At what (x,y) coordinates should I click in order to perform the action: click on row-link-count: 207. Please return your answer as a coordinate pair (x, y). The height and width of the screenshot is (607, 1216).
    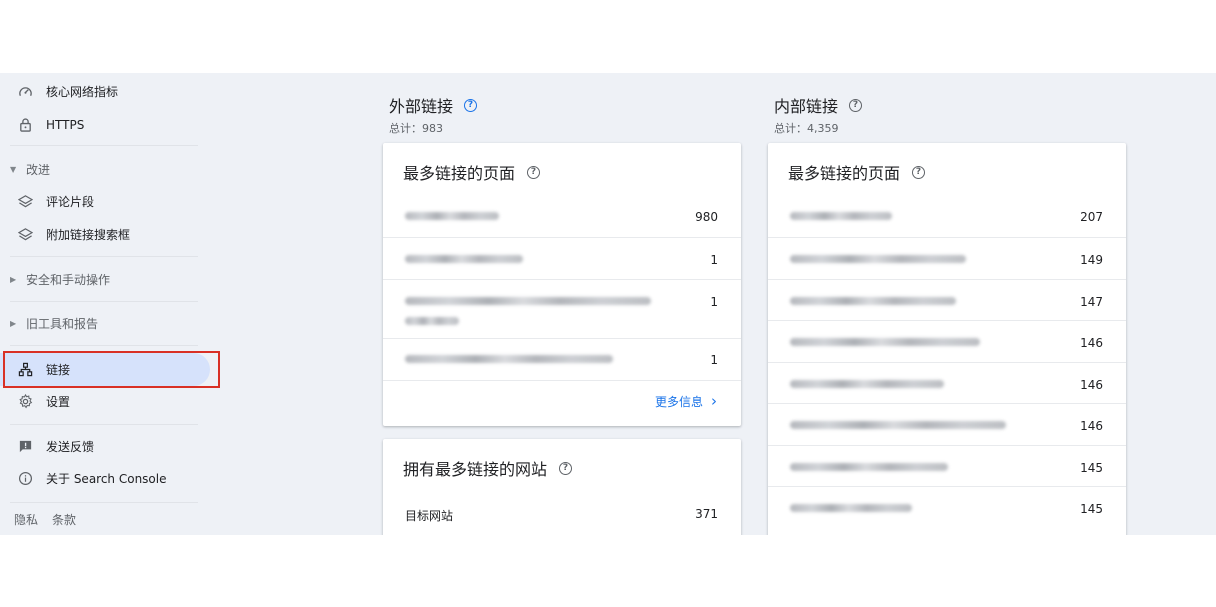
    Looking at the image, I should click on (1091, 217).